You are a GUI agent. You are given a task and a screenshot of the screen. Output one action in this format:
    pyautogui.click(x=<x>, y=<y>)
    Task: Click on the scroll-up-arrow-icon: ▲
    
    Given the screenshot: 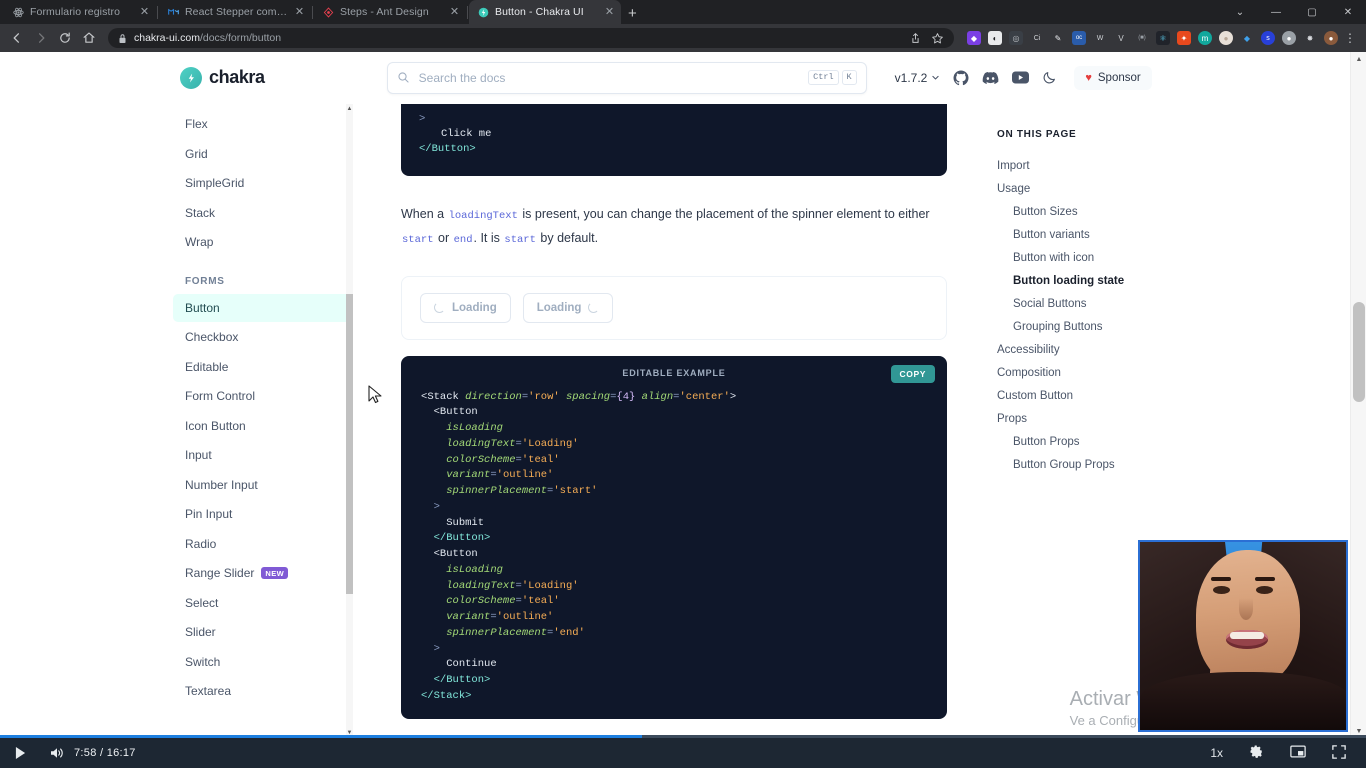 What is the action you would take?
    pyautogui.click(x=349, y=109)
    